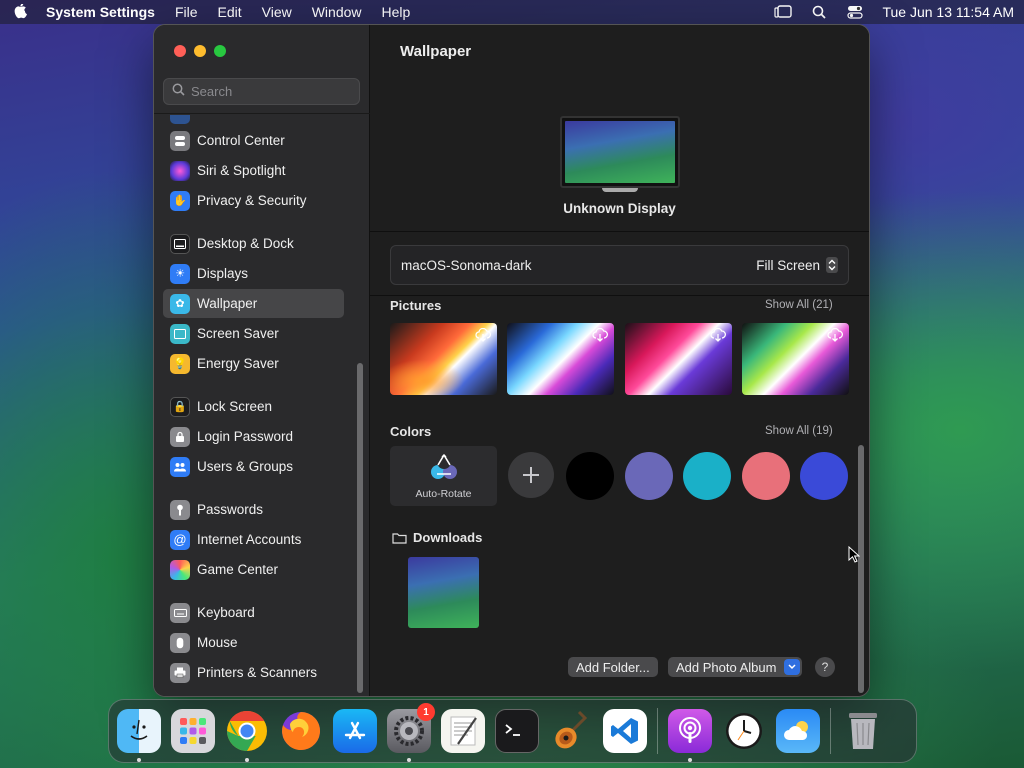  What do you see at coordinates (443, 592) in the screenshot?
I see `downloads-wallpaper-thumbnail` at bounding box center [443, 592].